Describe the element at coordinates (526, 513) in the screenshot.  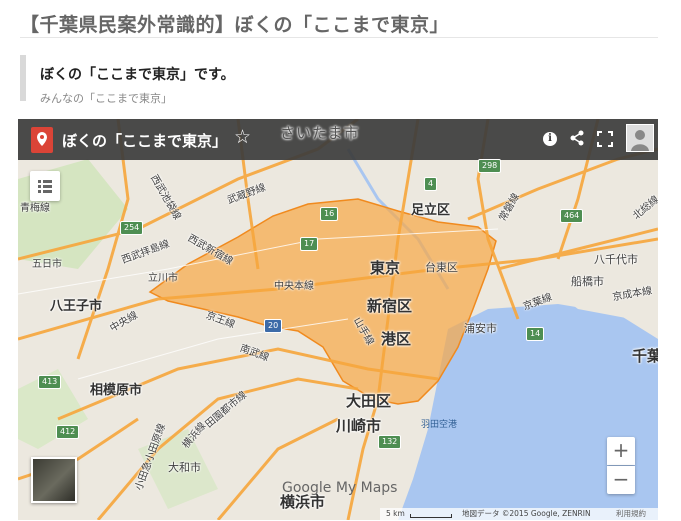
I see `map-copyright: 地図データ ©2015 Google, ZENRIN` at that location.